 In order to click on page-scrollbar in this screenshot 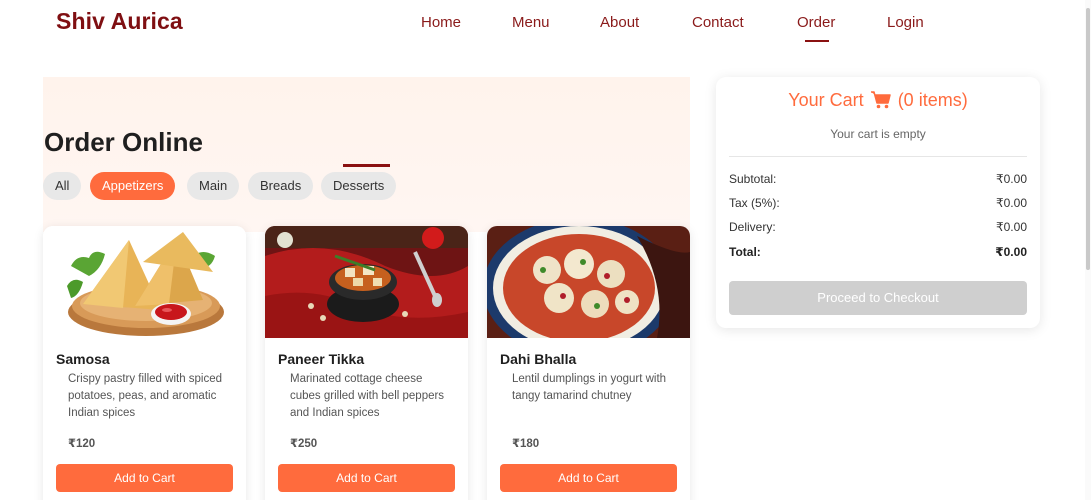, I will do `click(1088, 250)`.